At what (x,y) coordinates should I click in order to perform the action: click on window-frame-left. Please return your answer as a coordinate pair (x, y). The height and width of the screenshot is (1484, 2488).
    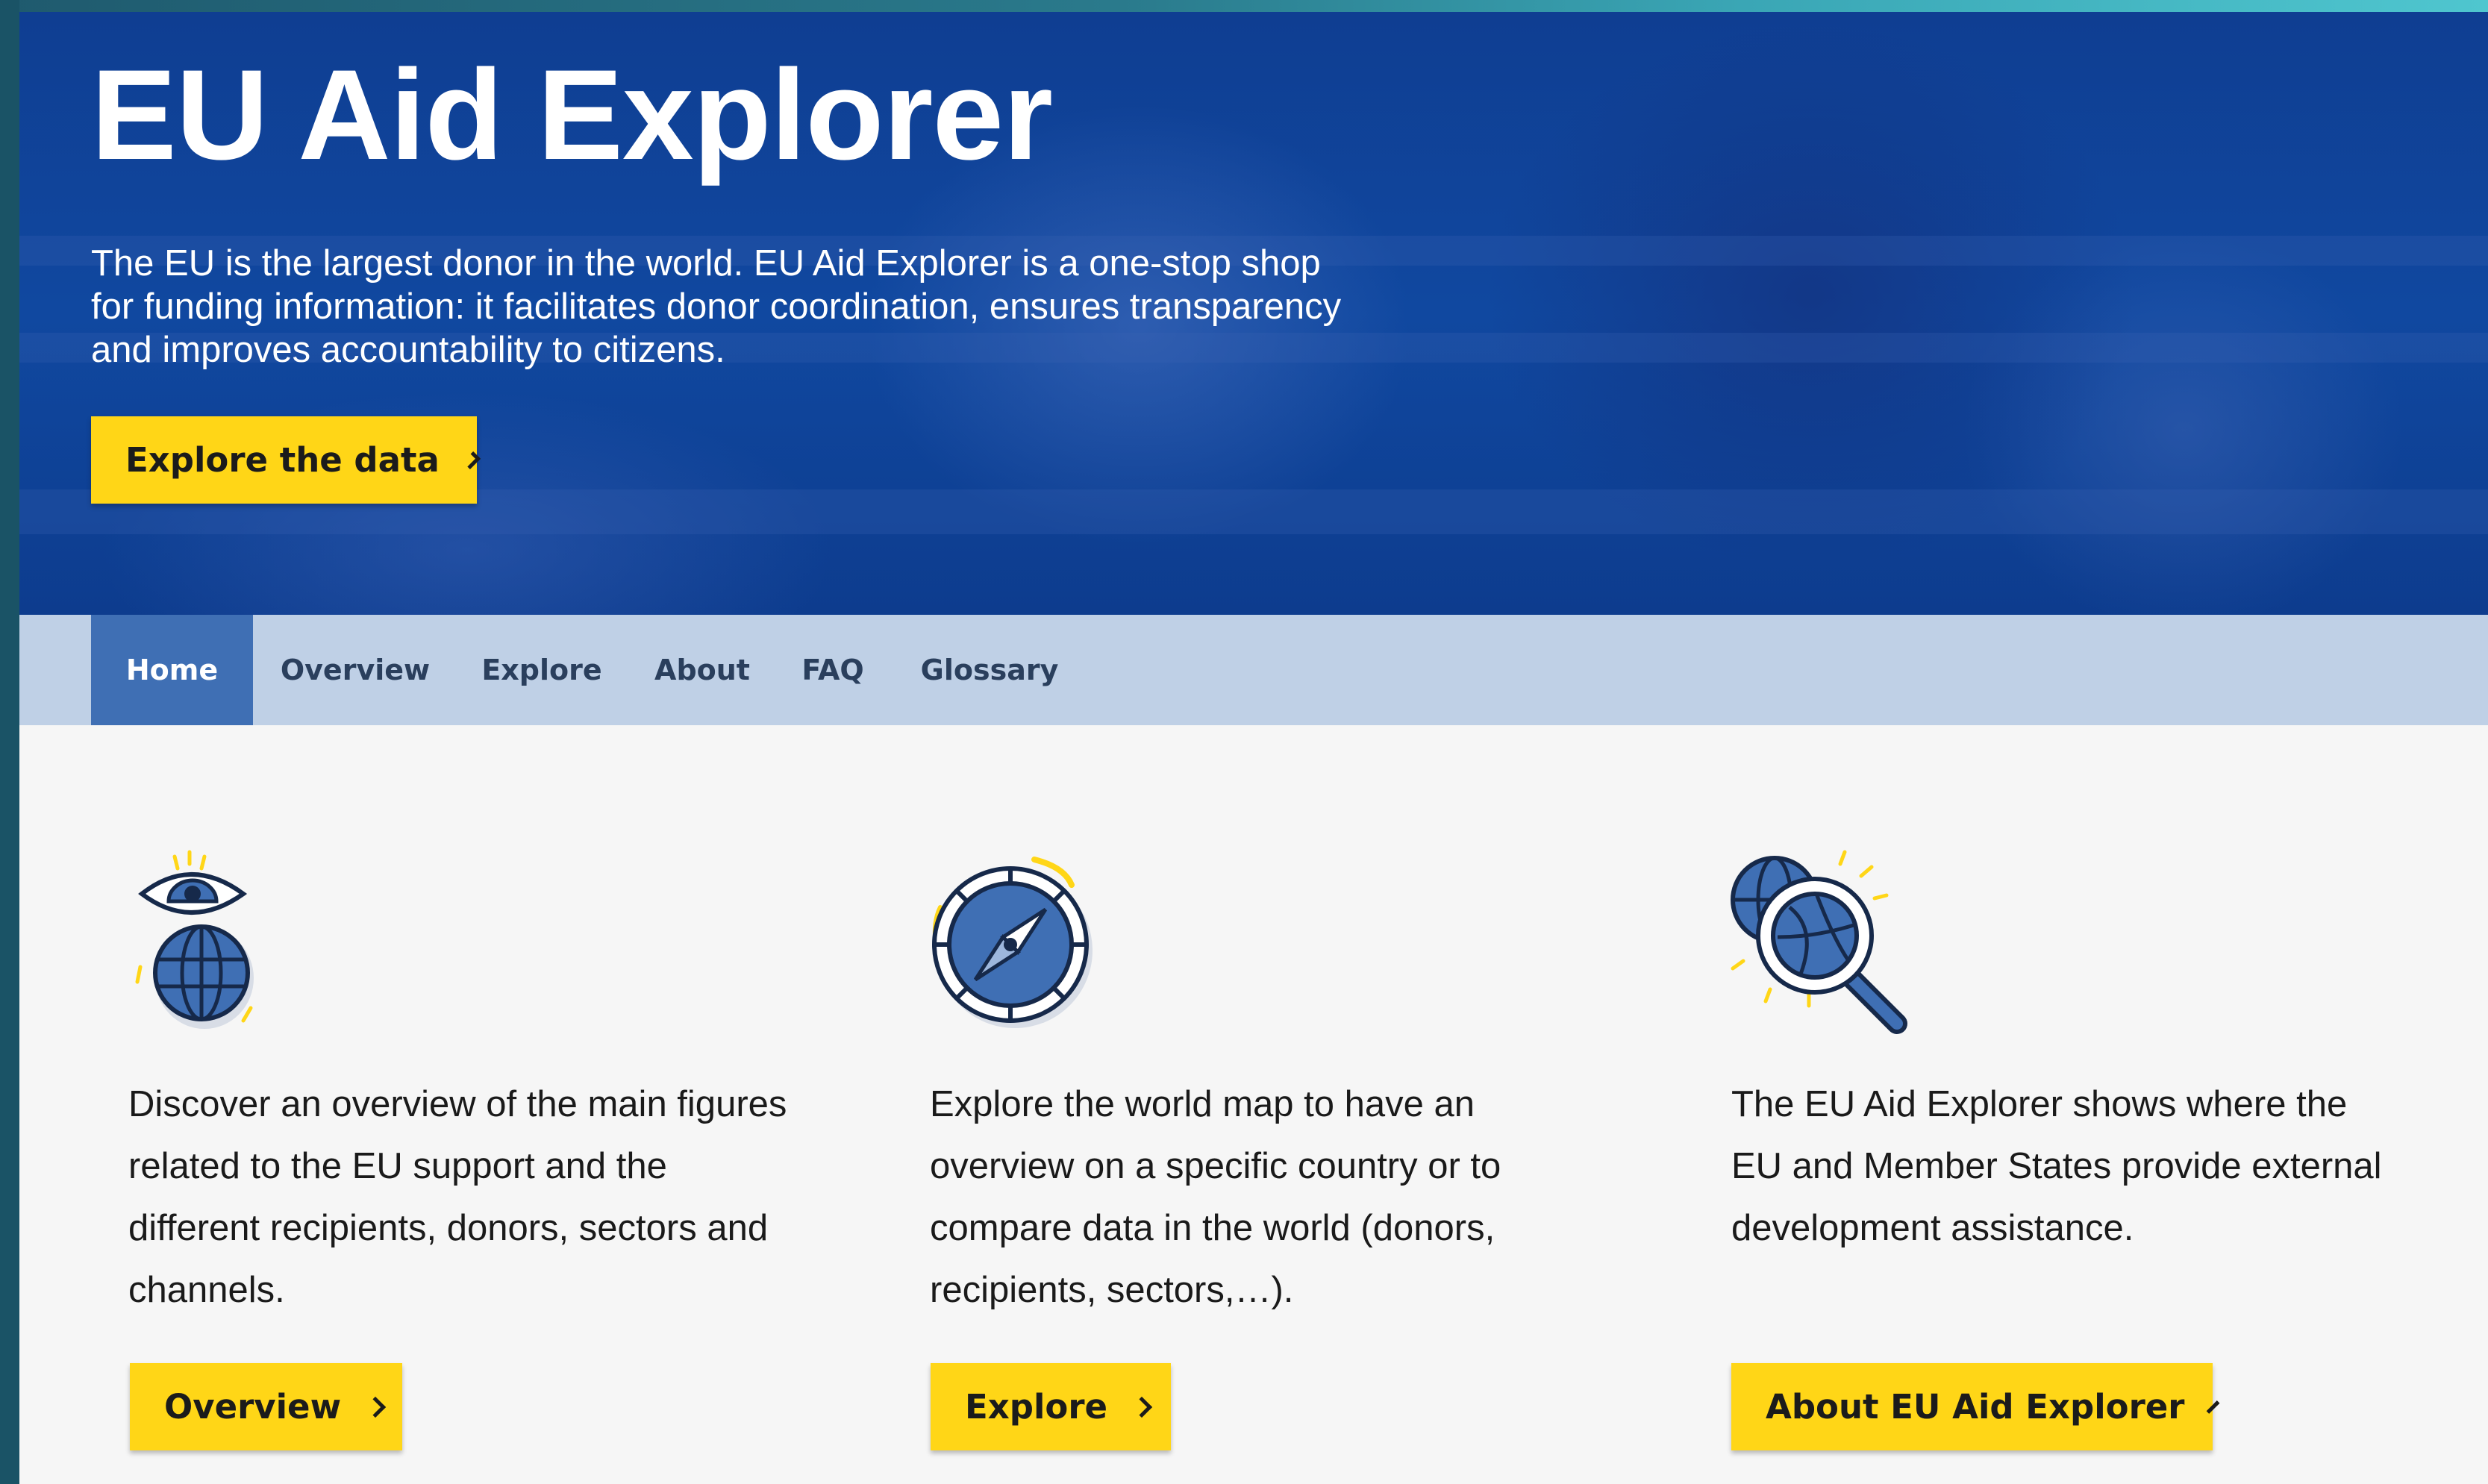
    Looking at the image, I should click on (9, 742).